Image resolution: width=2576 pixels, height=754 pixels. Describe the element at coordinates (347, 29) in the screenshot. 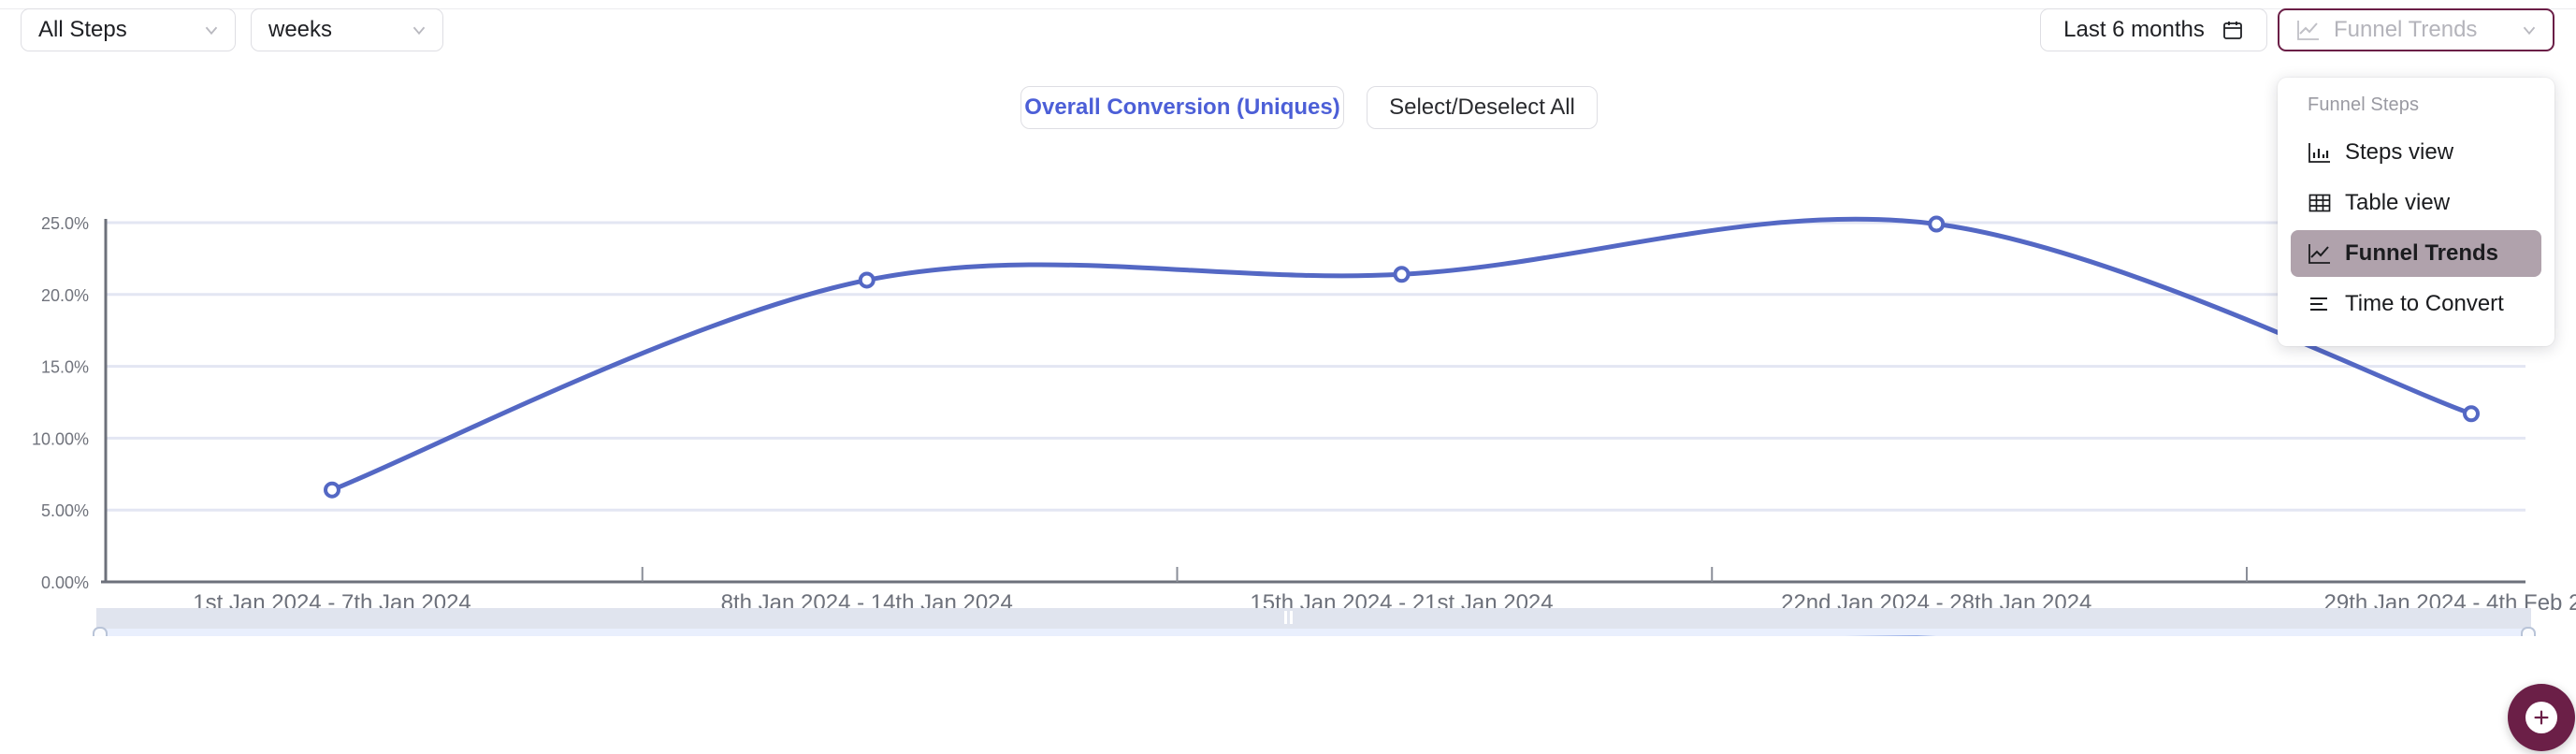

I see `granularity-select: weeks` at that location.